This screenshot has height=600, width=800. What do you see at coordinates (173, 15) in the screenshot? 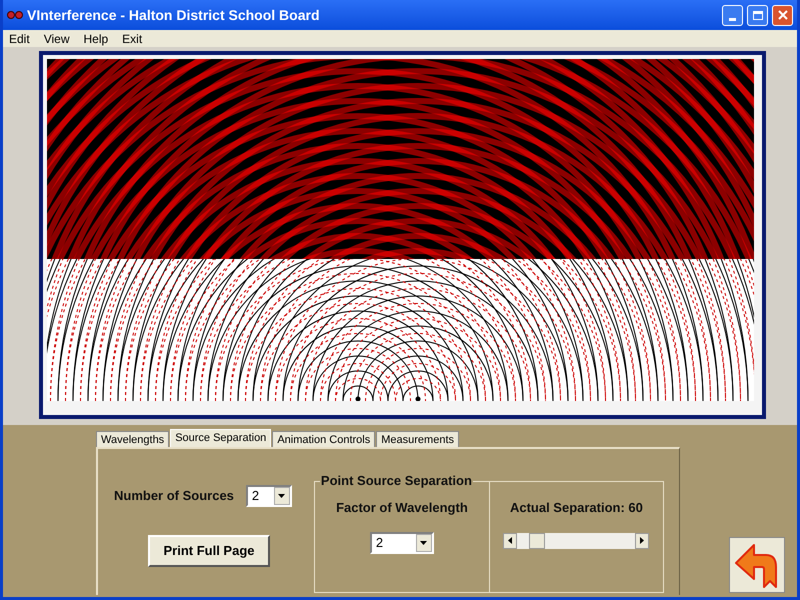
I see `window-title: VInterference - Halton District School Board` at bounding box center [173, 15].